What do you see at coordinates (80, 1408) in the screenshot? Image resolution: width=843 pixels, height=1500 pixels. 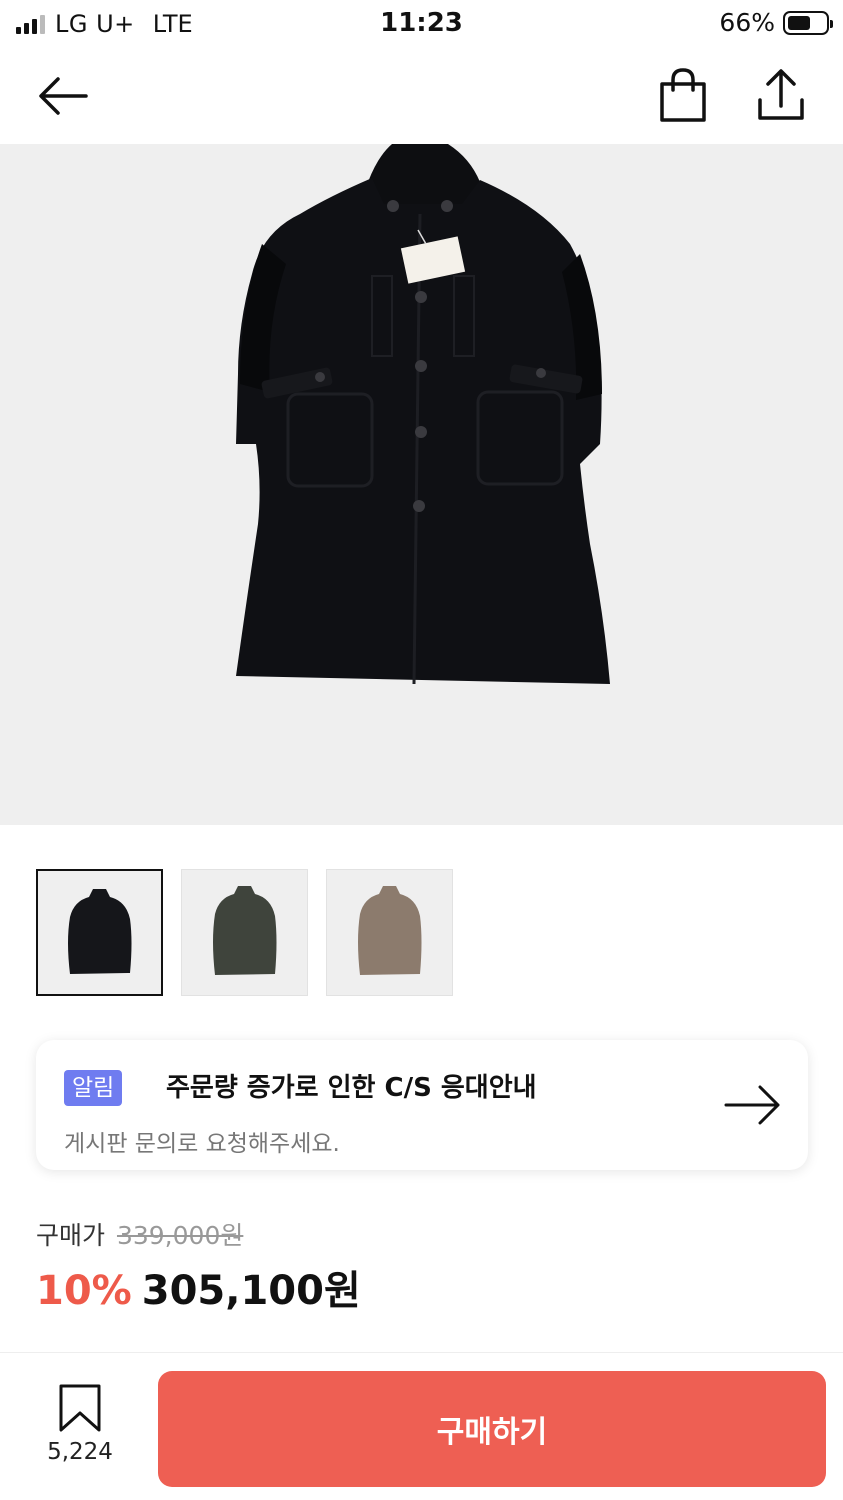 I see `bookmark-icon` at bounding box center [80, 1408].